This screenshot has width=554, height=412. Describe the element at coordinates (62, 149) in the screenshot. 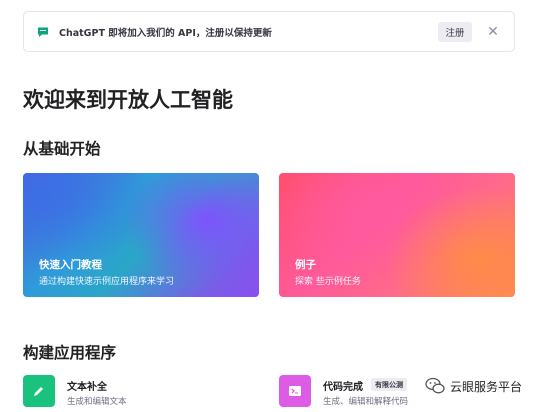

I see `section-title-start: 从基础开始` at that location.